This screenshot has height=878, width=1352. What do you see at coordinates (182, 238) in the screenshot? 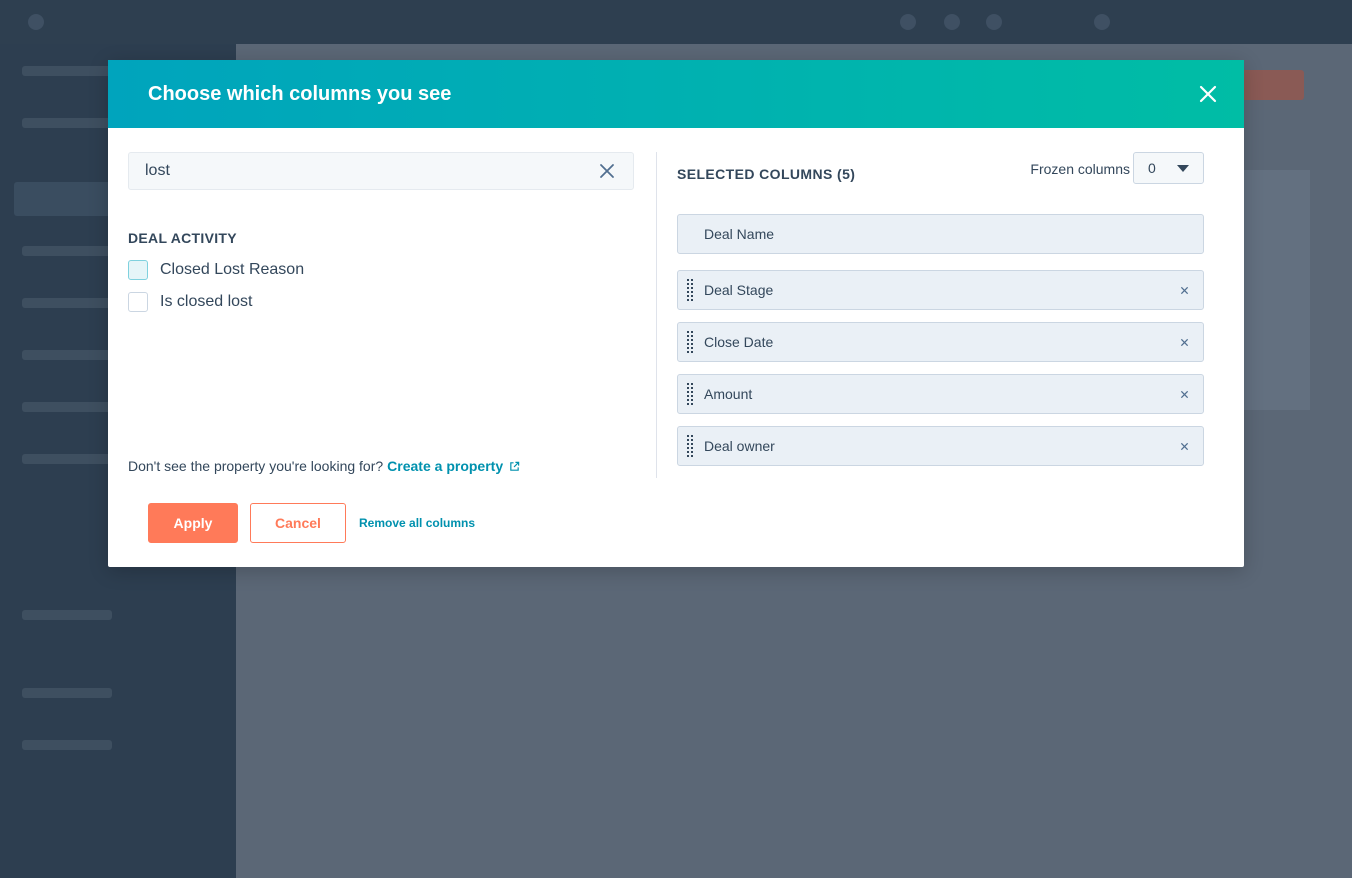
I see `group-title: DEAL ACTIVITY` at bounding box center [182, 238].